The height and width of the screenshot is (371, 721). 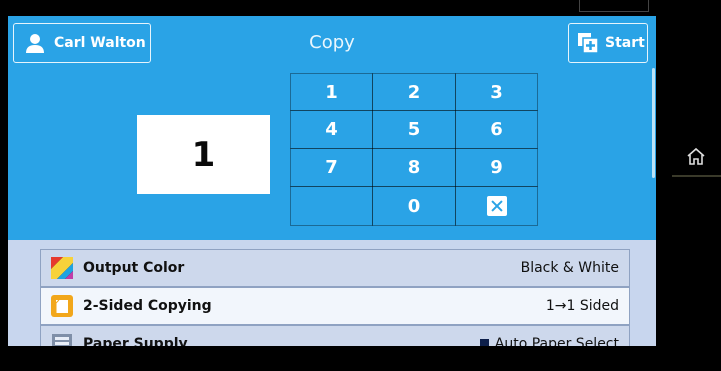 What do you see at coordinates (335, 335) in the screenshot?
I see `paper-supply-row: Paper Supply Auto Paper Select` at bounding box center [335, 335].